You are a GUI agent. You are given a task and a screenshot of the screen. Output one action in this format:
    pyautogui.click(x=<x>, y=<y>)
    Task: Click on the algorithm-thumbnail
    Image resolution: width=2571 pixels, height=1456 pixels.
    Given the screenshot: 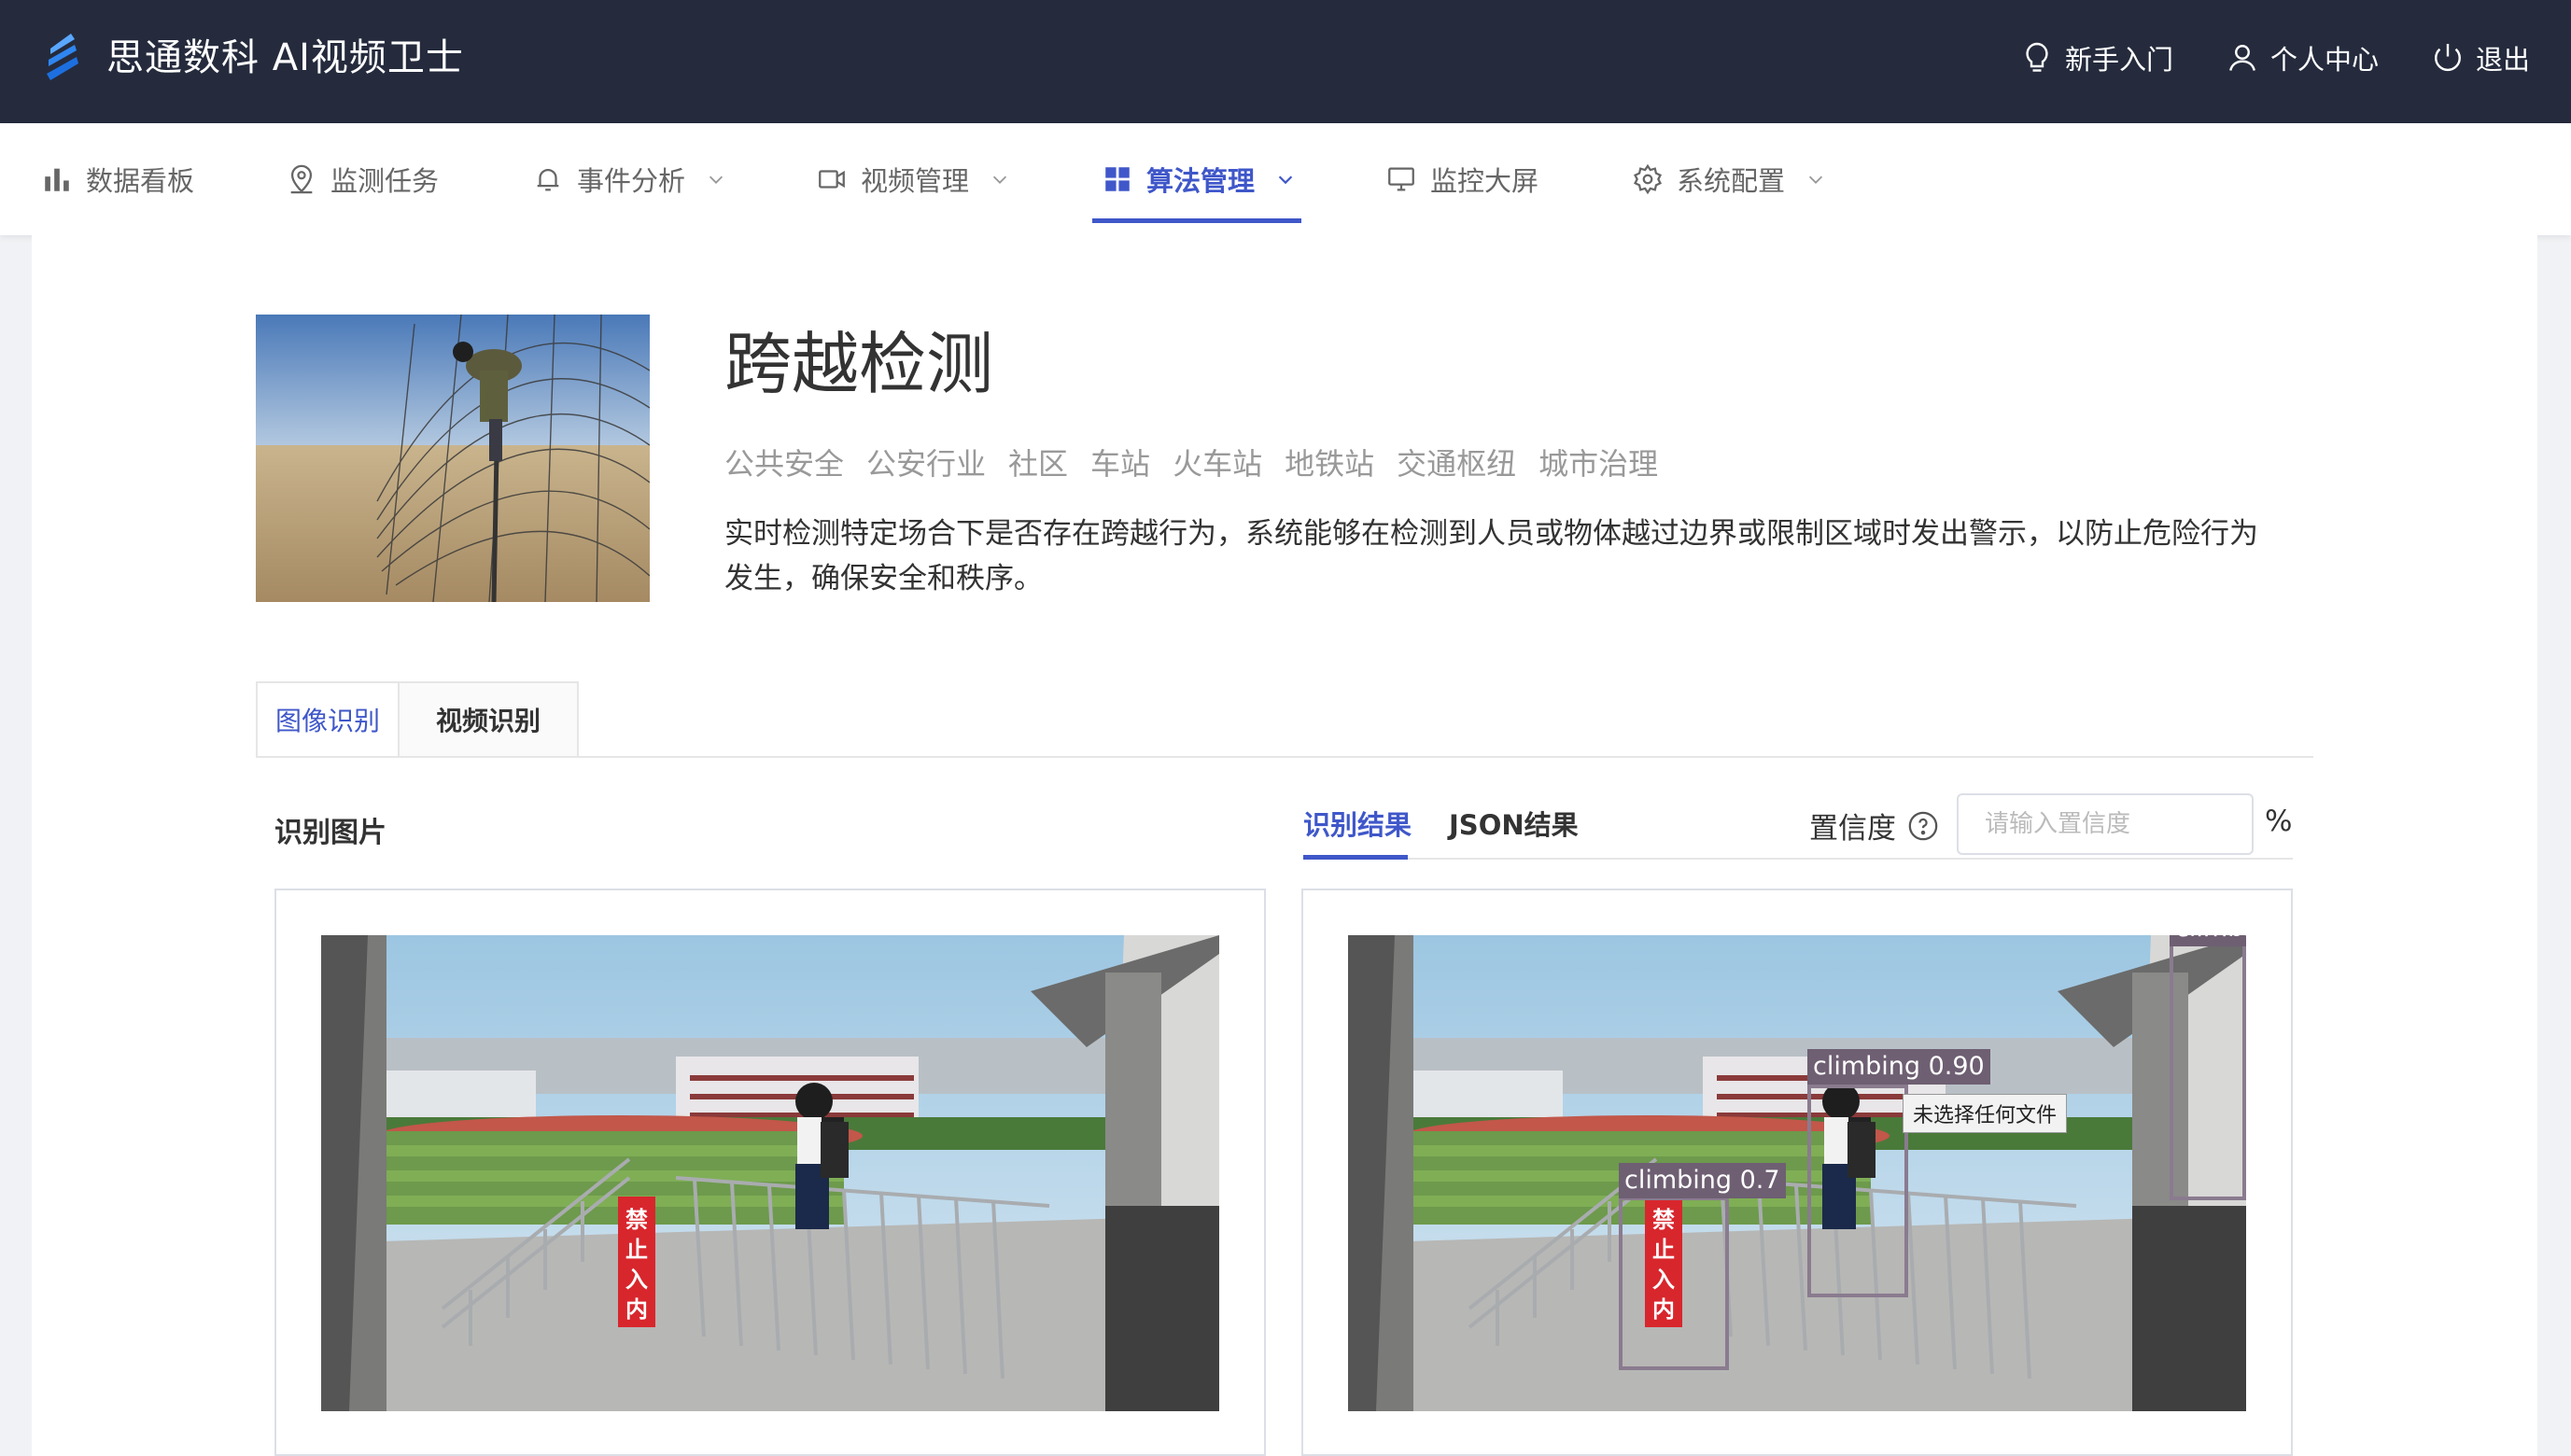 What is the action you would take?
    pyautogui.click(x=453, y=458)
    